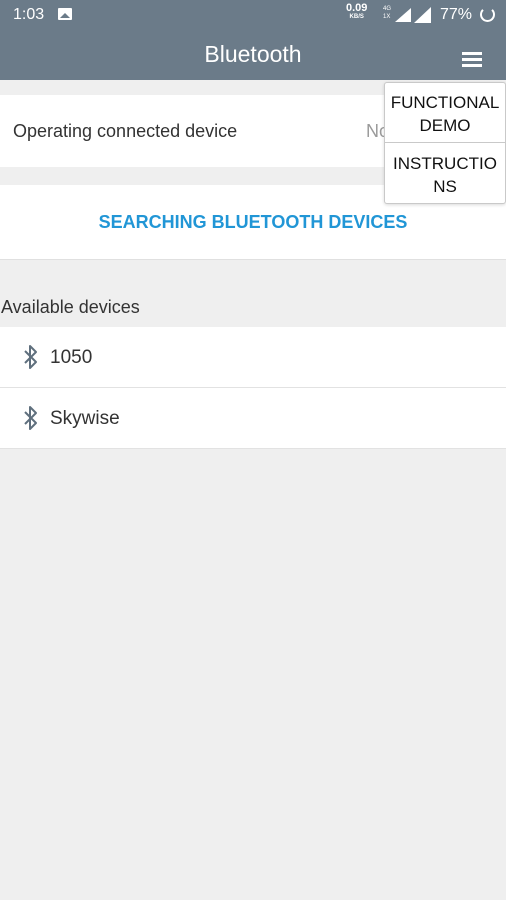 Image resolution: width=506 pixels, height=900 pixels. I want to click on network-type-top: 4G, so click(387, 9).